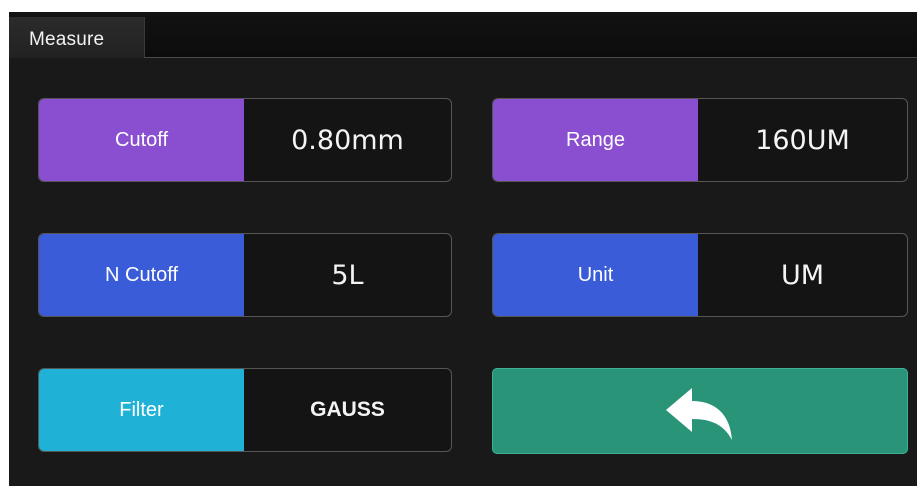 This screenshot has width=922, height=489. Describe the element at coordinates (699, 414) in the screenshot. I see `back-arrow-icon` at that location.